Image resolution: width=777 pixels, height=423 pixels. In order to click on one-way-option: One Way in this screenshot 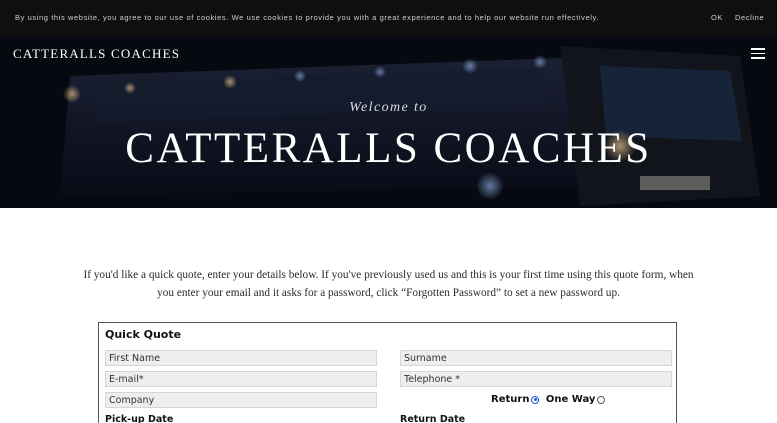, I will do `click(577, 399)`.